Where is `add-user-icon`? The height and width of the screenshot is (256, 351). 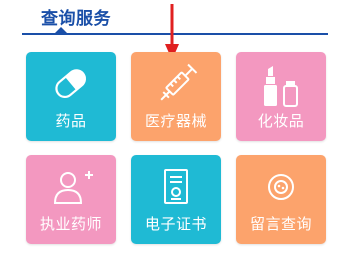
add-user-icon is located at coordinates (73, 187).